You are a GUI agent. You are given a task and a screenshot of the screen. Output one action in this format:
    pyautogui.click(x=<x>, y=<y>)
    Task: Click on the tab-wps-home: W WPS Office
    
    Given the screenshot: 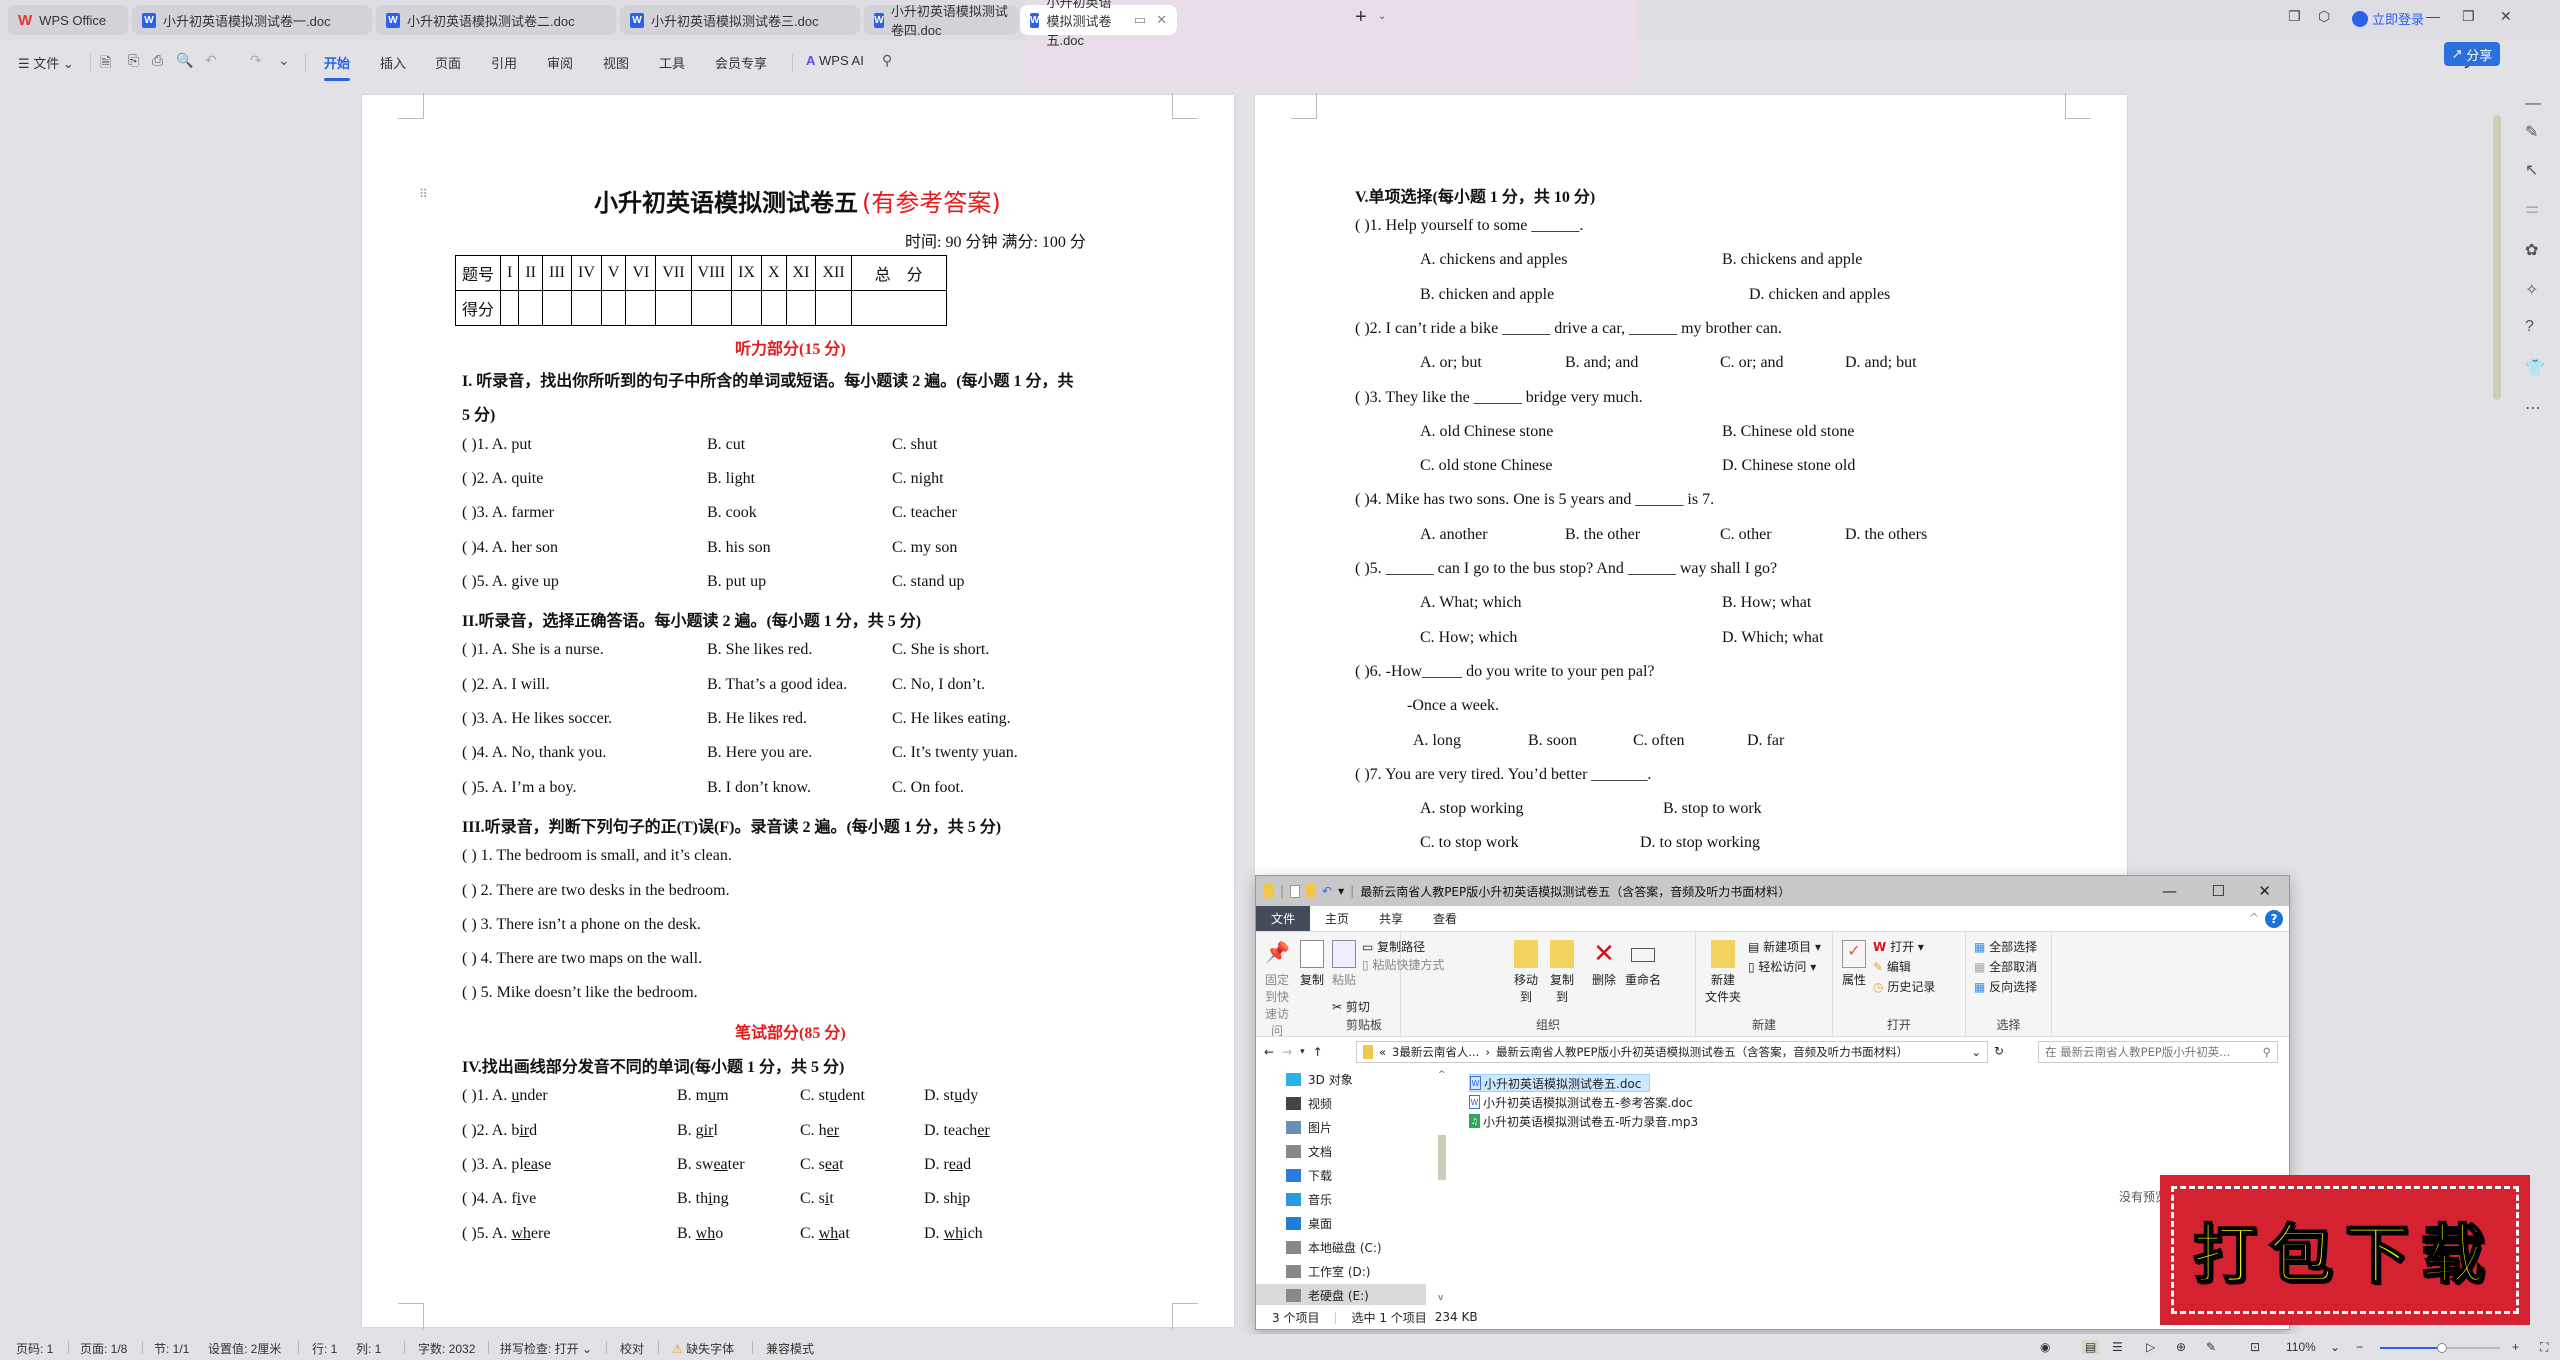 What is the action you would take?
    pyautogui.click(x=68, y=20)
    